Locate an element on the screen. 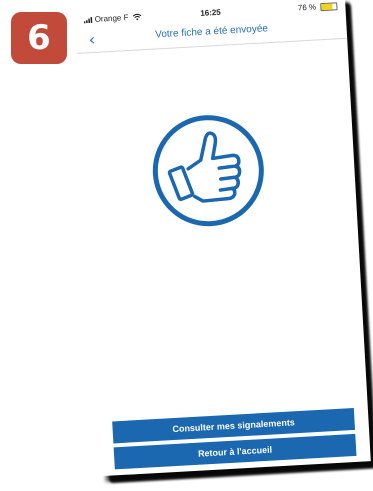 This screenshot has height=491, width=373. step-number-badge: 6 is located at coordinates (39, 38).